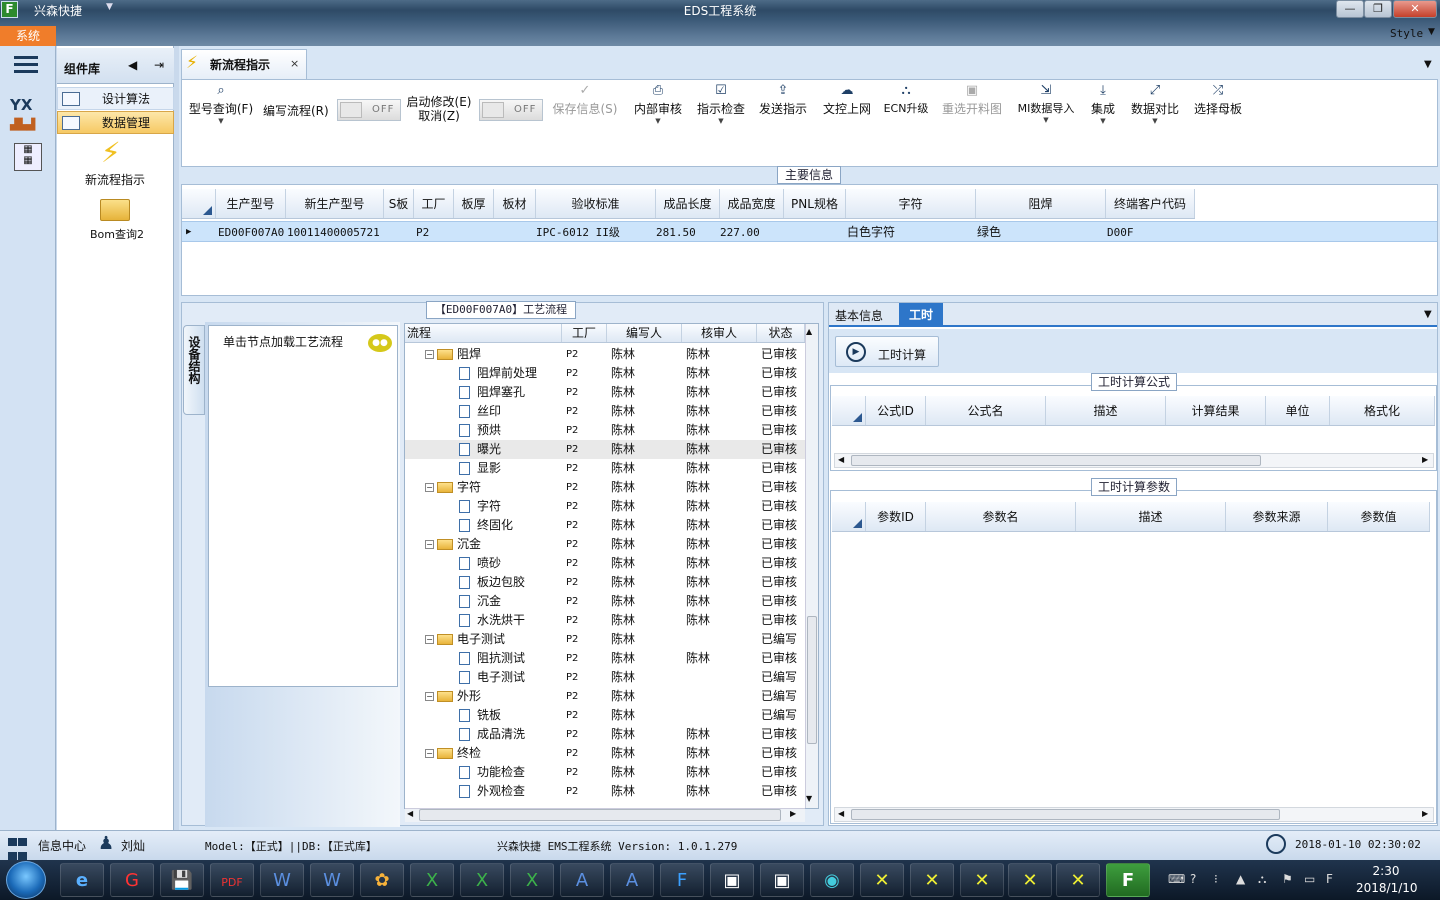 The width and height of the screenshot is (1440, 900). Describe the element at coordinates (1193, 879) in the screenshot. I see `help-icon: ?` at that location.